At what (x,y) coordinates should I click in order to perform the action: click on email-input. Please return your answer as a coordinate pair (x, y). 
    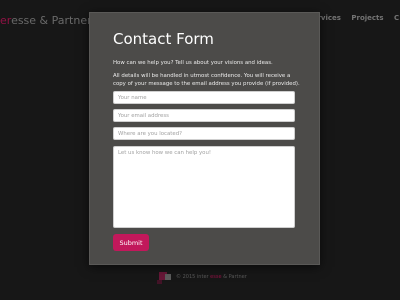
    Looking at the image, I should click on (204, 115).